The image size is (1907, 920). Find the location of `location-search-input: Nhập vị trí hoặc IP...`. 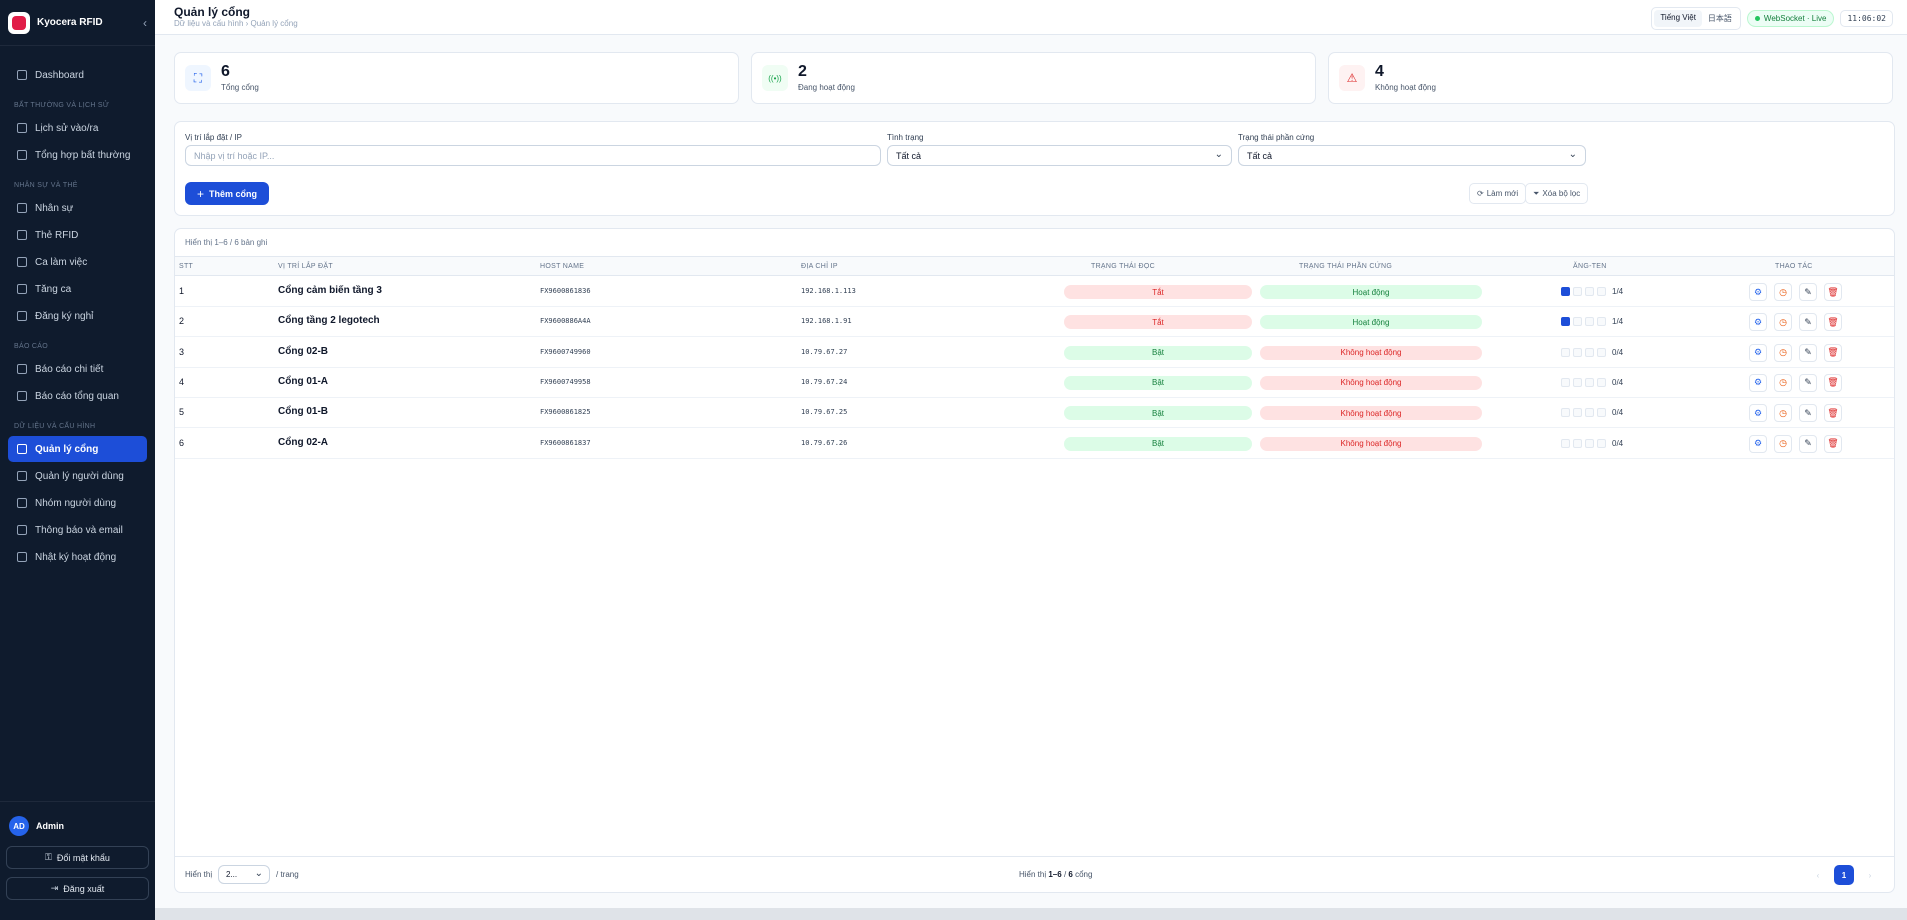

location-search-input: Nhập vị trí hoặc IP... is located at coordinates (533, 155).